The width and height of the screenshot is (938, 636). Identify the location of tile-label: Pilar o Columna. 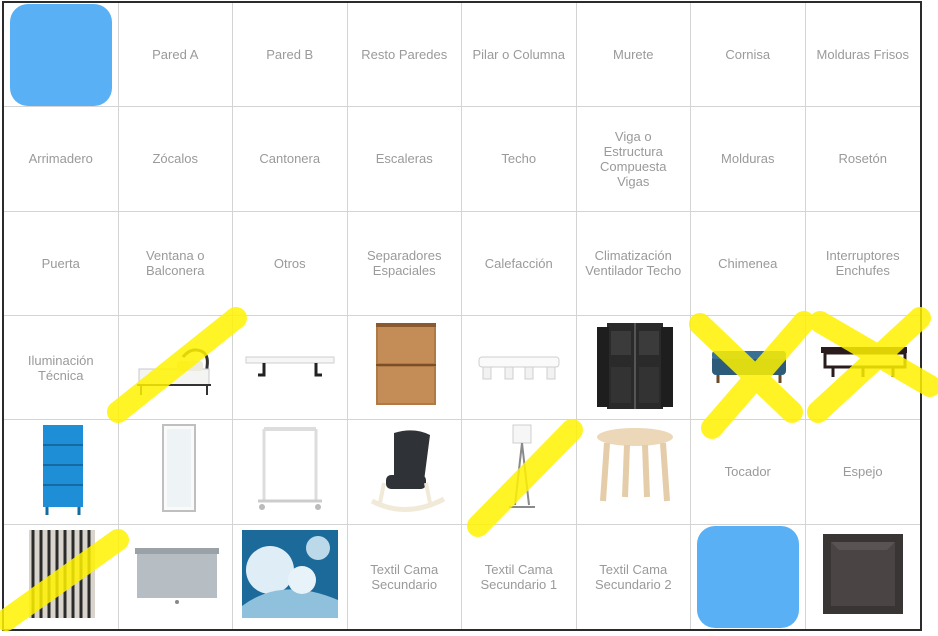
(519, 55).